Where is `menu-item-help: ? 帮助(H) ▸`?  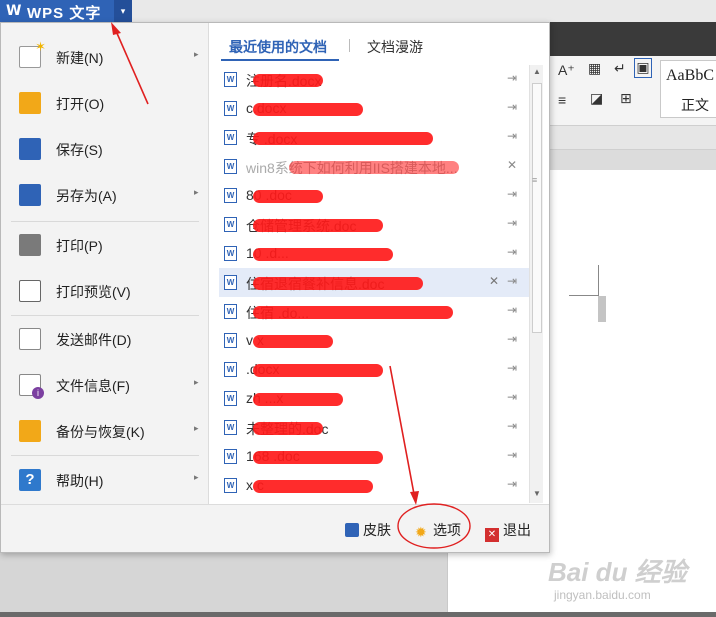 menu-item-help: ? 帮助(H) ▸ is located at coordinates (105, 480).